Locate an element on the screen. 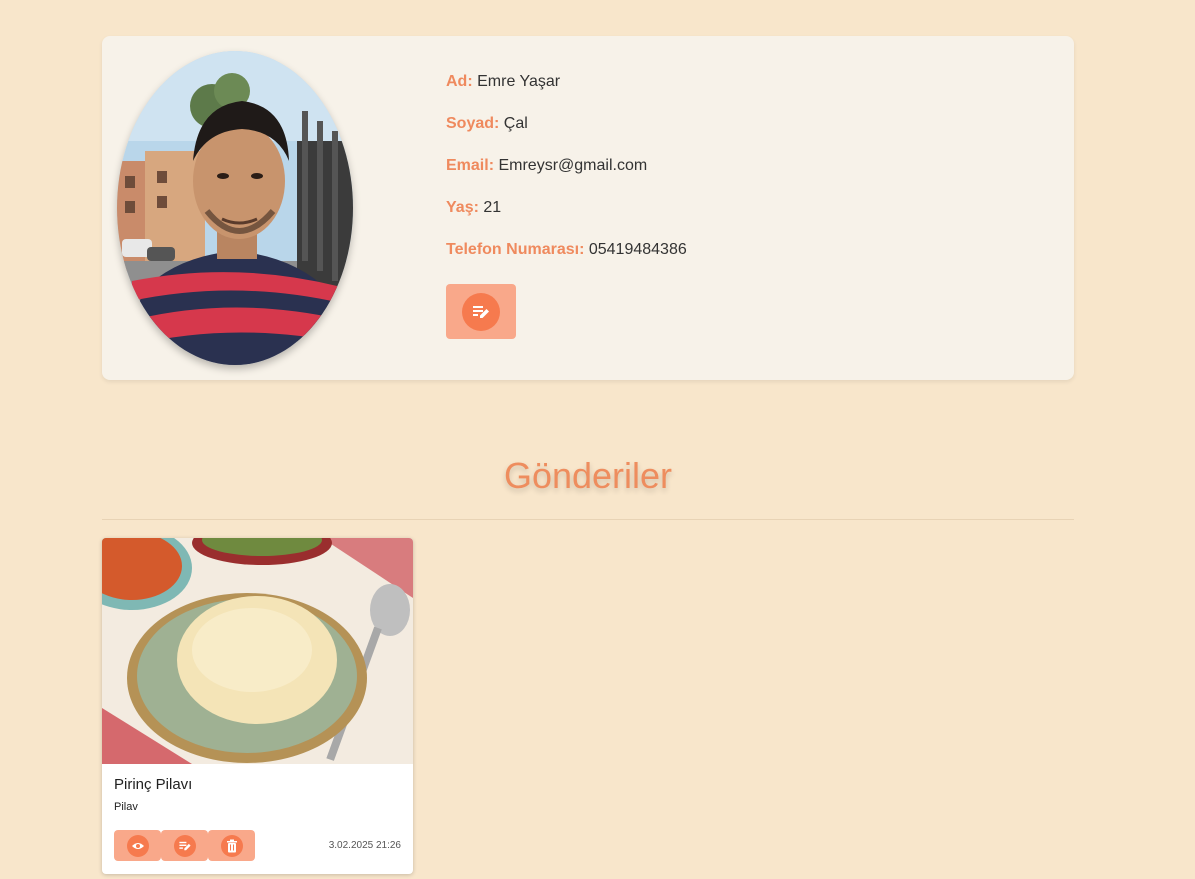  profile-field-phone: Telefon Numarası: 05419484386 is located at coordinates (566, 261).